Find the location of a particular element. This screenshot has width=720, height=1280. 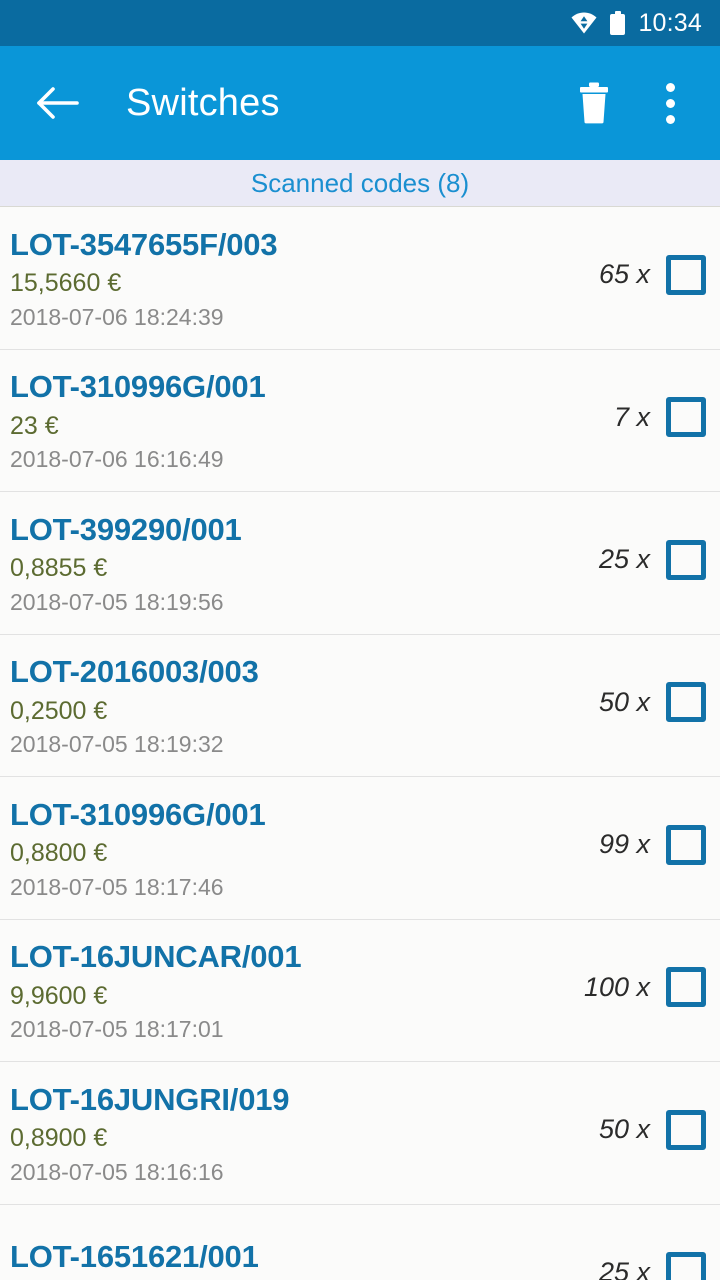

lot-price: 9,9600 € is located at coordinates (59, 995).